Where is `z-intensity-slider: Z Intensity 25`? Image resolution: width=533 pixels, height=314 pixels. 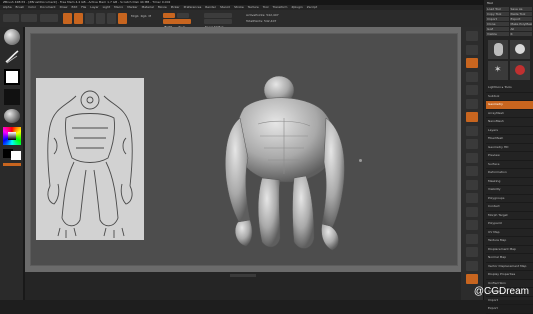
z-intensity-slider: Z Intensity 25 is located at coordinates (177, 27).